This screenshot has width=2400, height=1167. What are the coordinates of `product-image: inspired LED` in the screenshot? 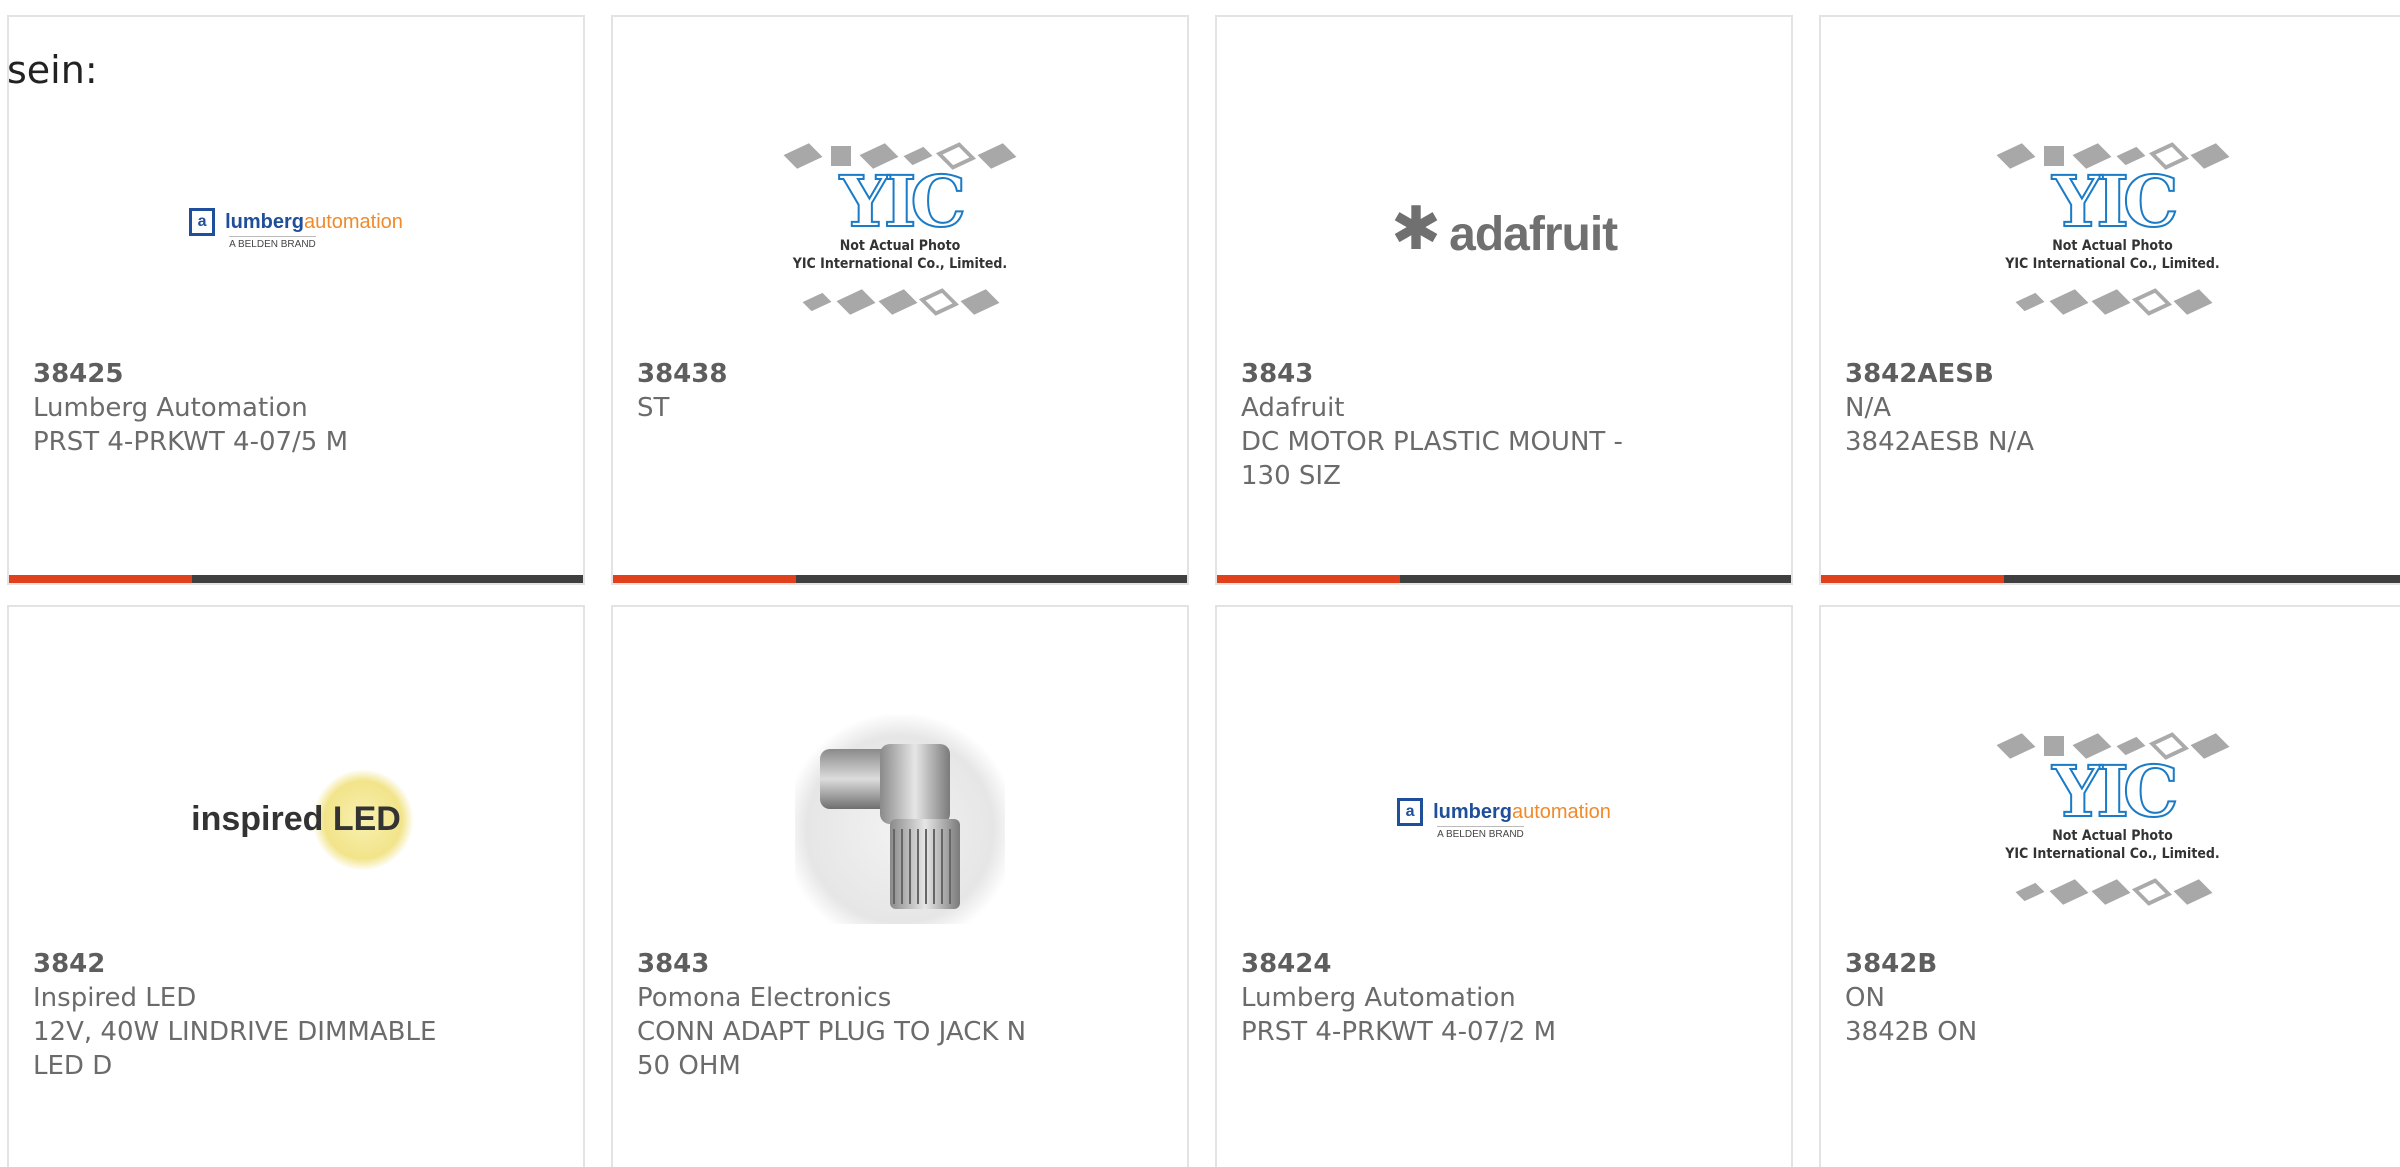 It's located at (296, 819).